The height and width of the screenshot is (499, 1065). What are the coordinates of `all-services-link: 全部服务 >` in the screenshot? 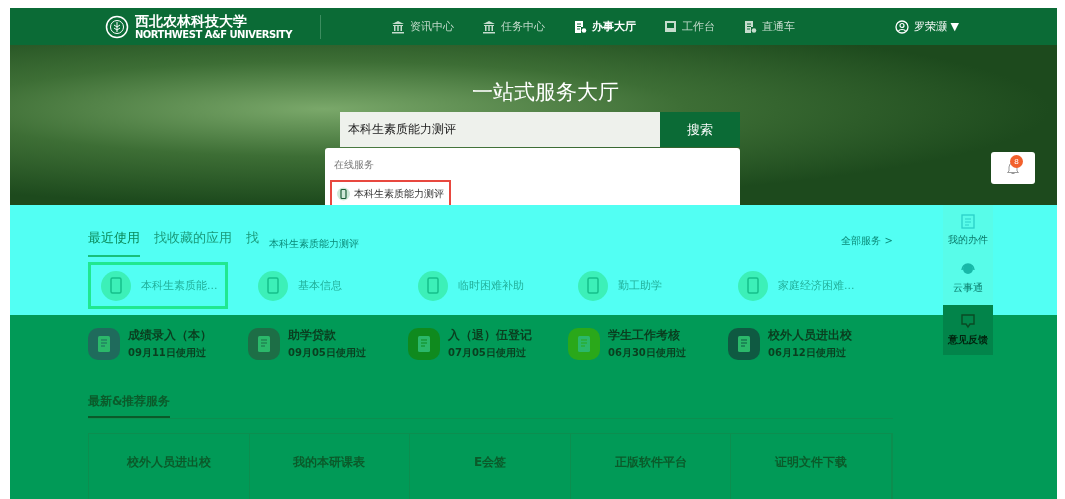 It's located at (867, 241).